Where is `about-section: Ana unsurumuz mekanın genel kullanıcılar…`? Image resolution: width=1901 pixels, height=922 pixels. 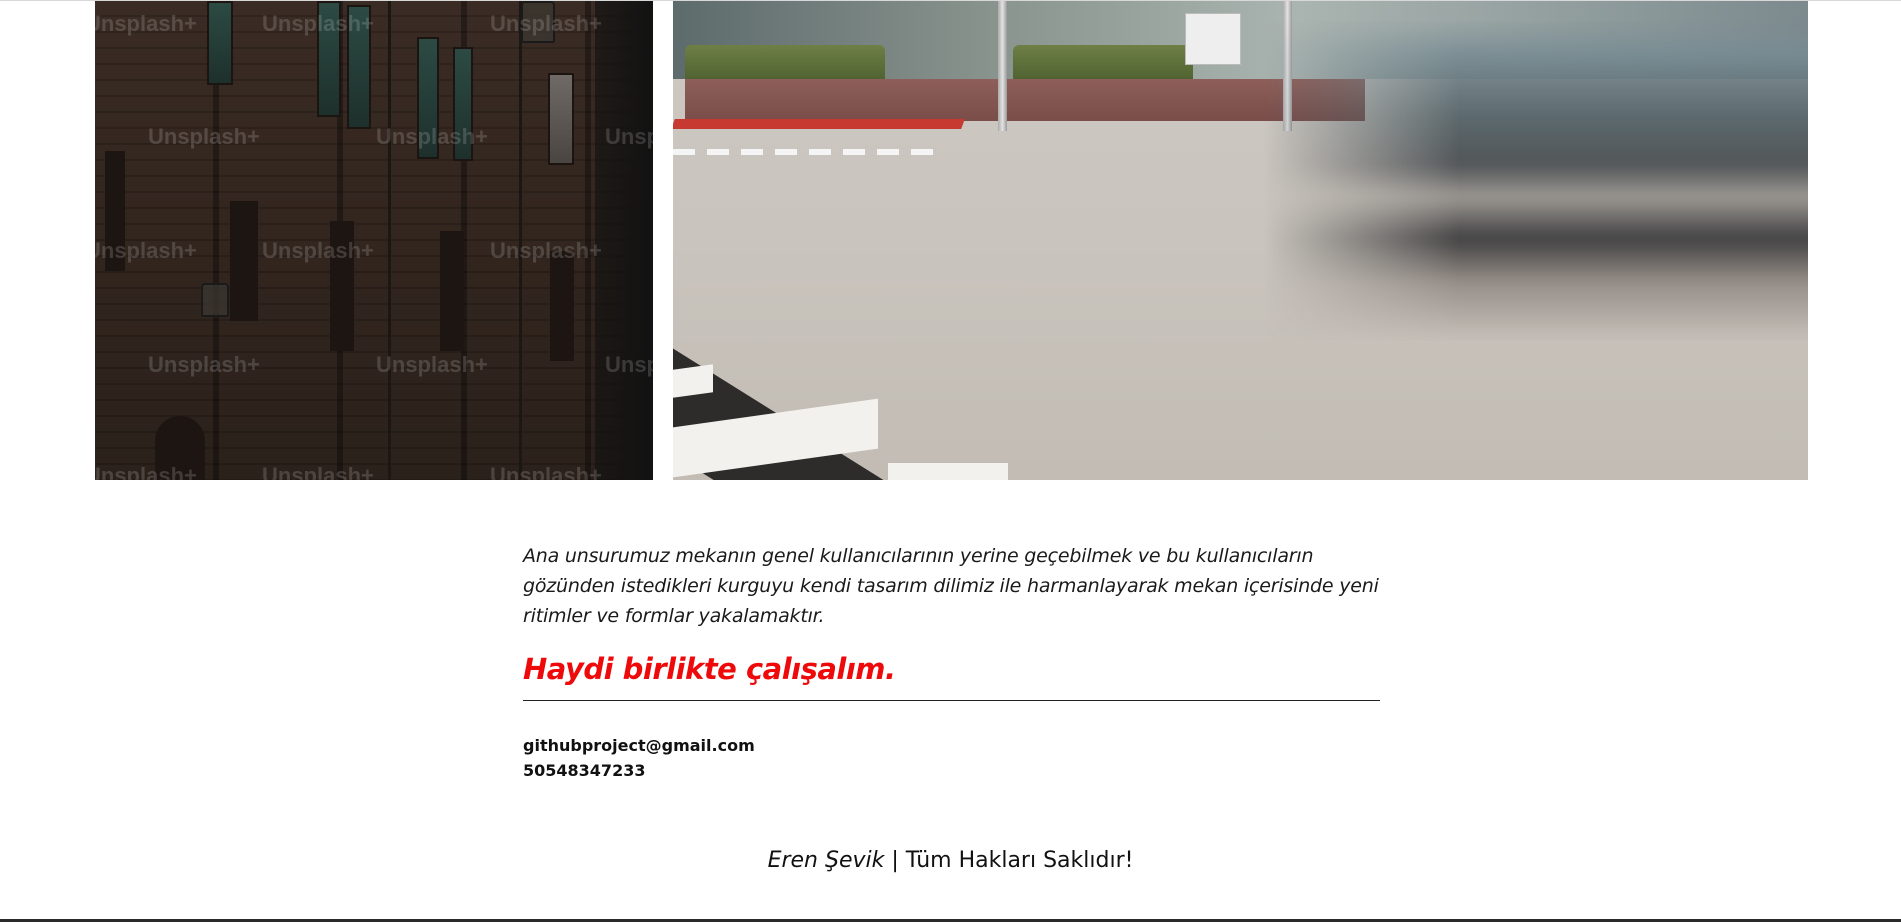 about-section: Ana unsurumuz mekanın genel kullanıcılar… is located at coordinates (951, 662).